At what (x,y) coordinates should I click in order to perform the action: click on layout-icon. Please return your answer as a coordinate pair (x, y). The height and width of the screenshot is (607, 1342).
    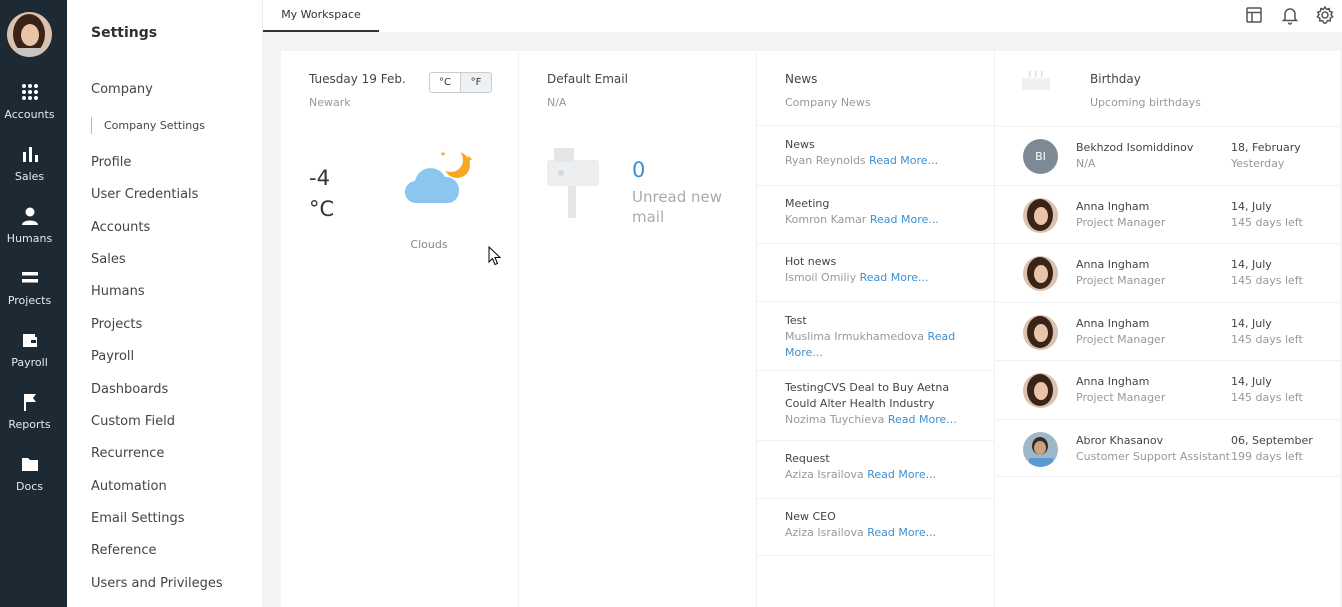
    Looking at the image, I should click on (1254, 15).